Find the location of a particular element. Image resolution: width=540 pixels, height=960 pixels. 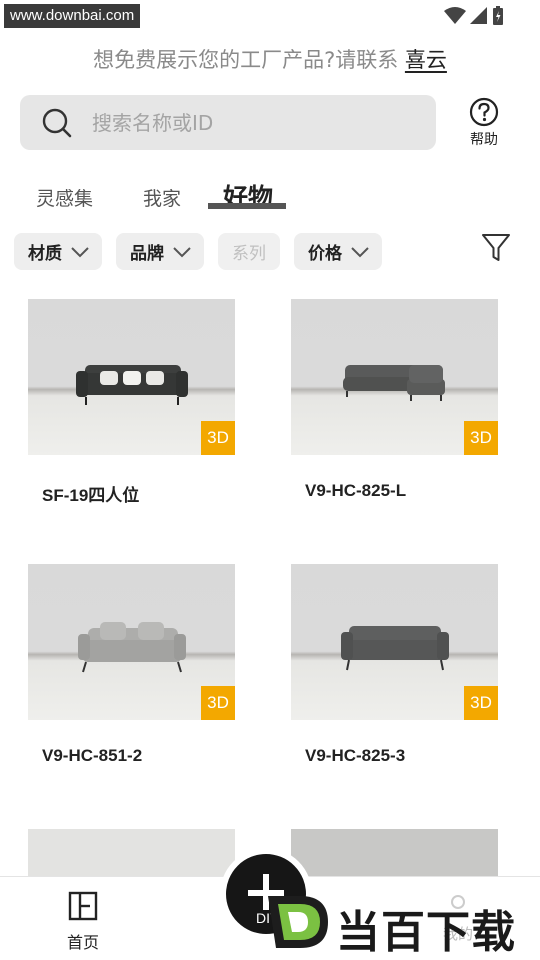

help-icon is located at coordinates (484, 112).